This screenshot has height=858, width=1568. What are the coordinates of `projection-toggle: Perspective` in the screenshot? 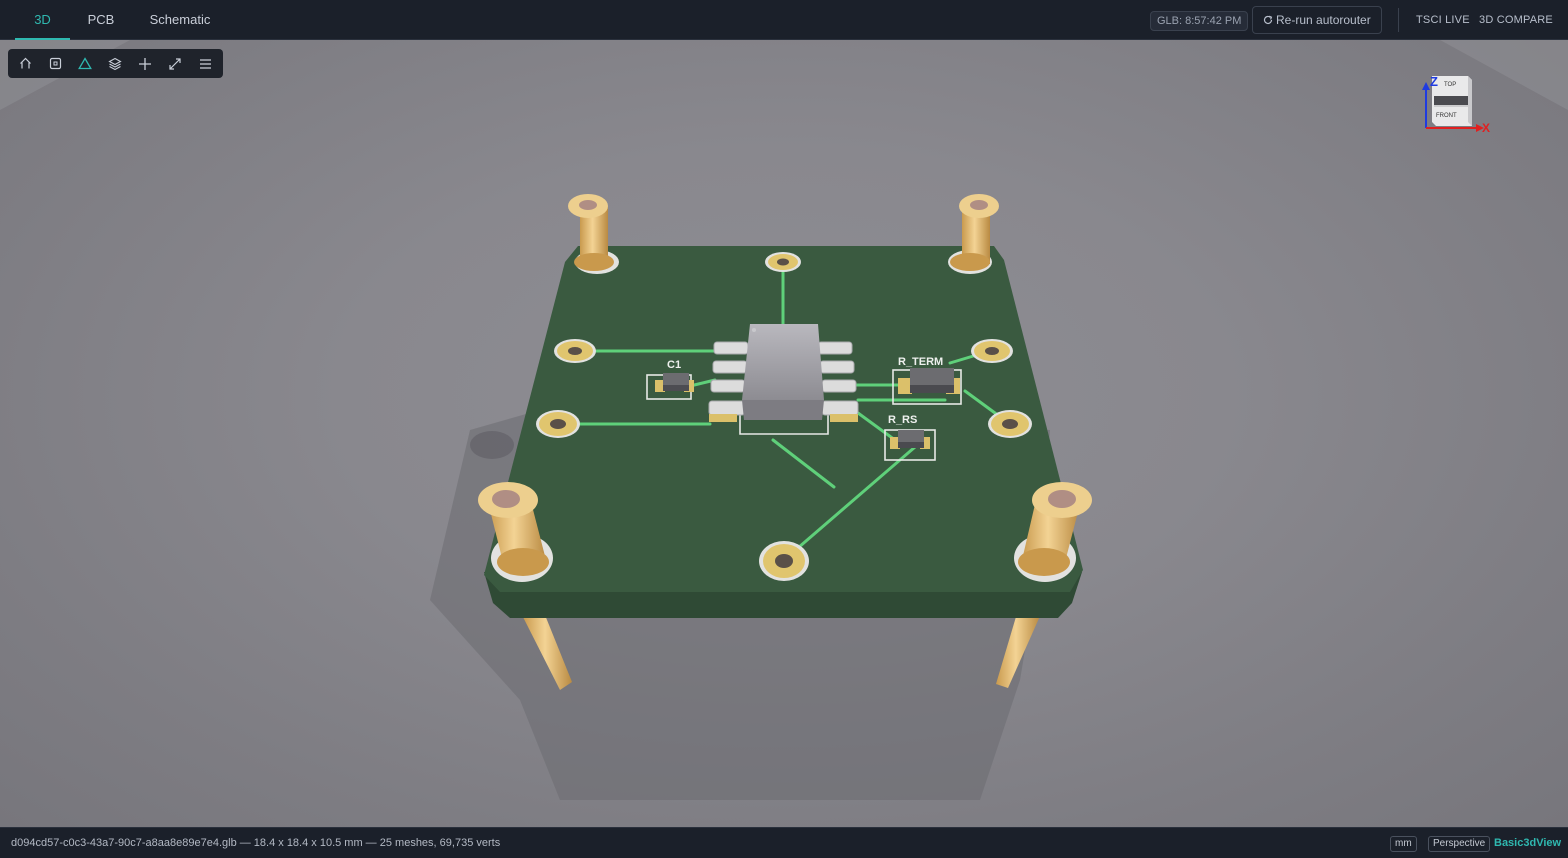 It's located at (1459, 844).